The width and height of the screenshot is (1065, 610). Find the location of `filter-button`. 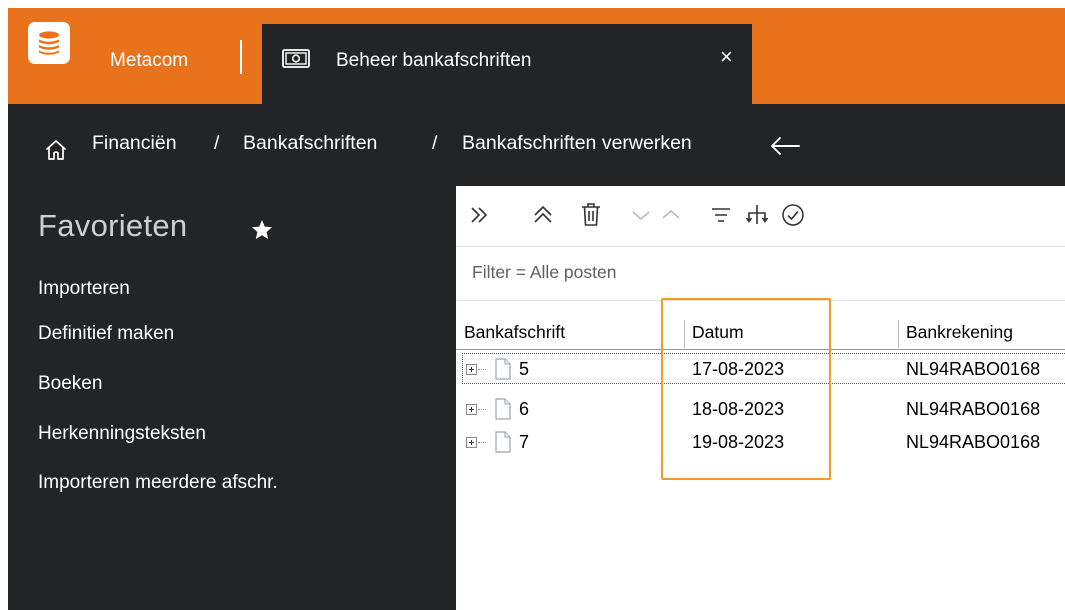

filter-button is located at coordinates (721, 215).